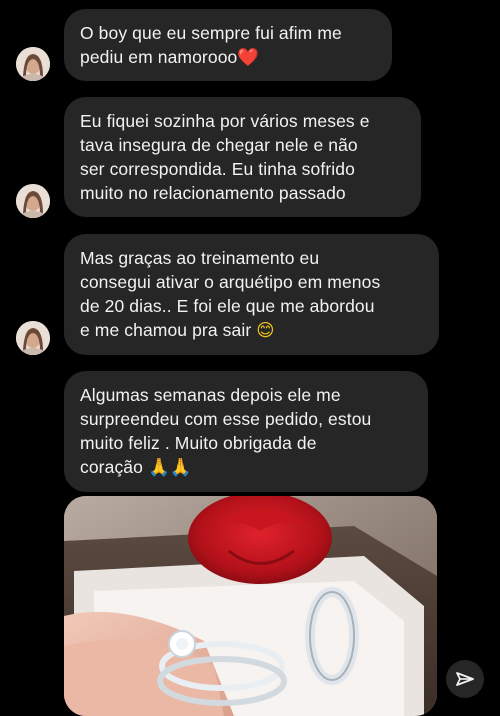 The width and height of the screenshot is (500, 716). What do you see at coordinates (265, 331) in the screenshot?
I see `smile-emoji: 😊` at bounding box center [265, 331].